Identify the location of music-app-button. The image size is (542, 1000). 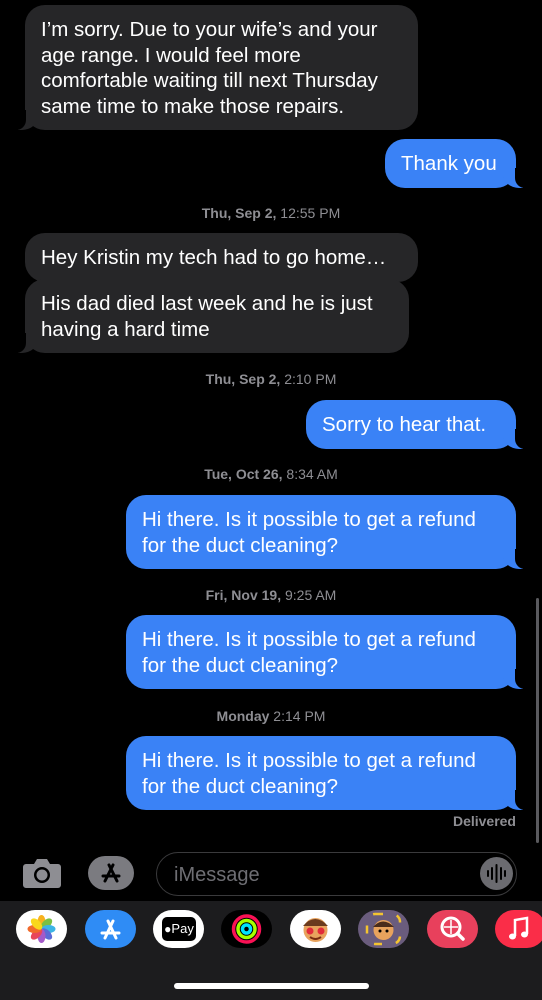
(518, 929).